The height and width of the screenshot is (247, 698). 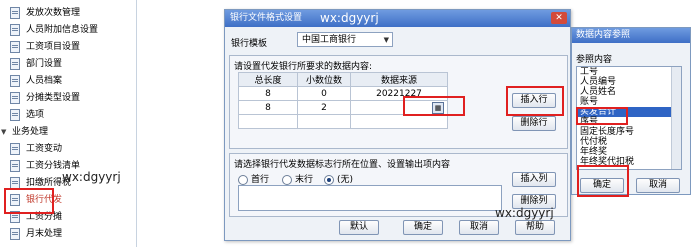 What do you see at coordinates (535, 227) in the screenshot?
I see `help-button: 帮助` at bounding box center [535, 227].